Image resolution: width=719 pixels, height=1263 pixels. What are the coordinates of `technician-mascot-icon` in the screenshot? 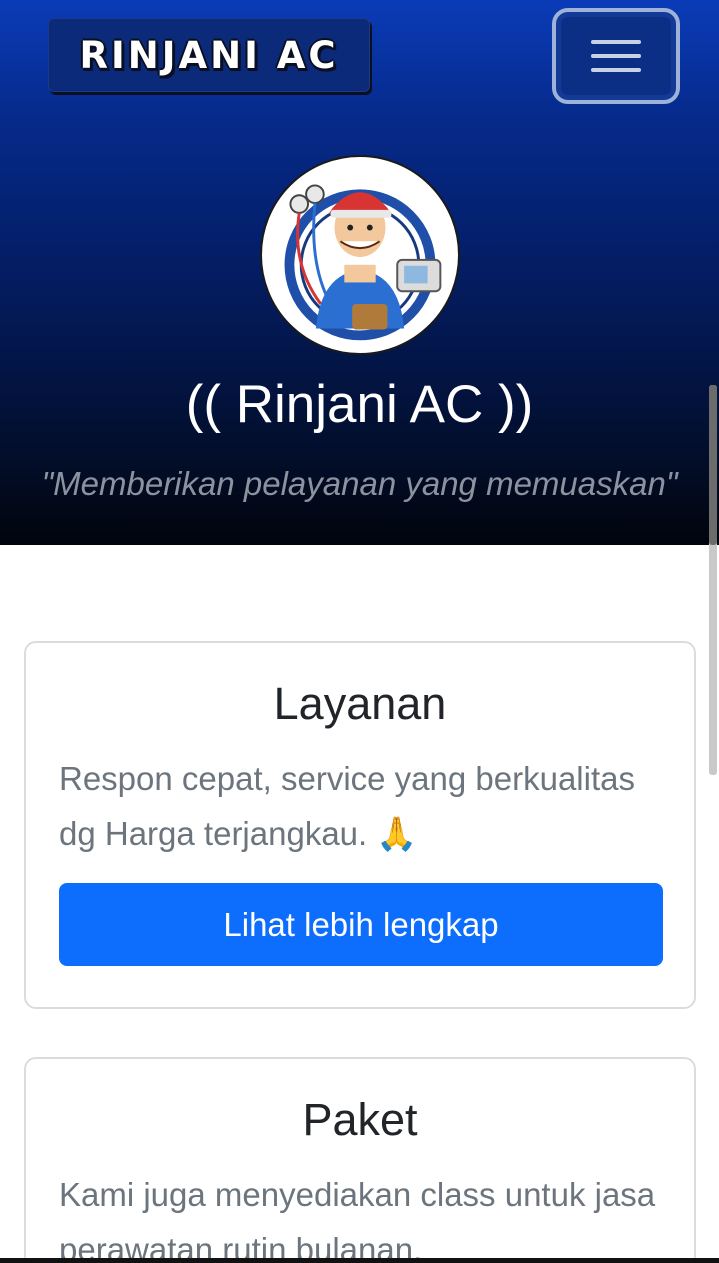 It's located at (363, 262).